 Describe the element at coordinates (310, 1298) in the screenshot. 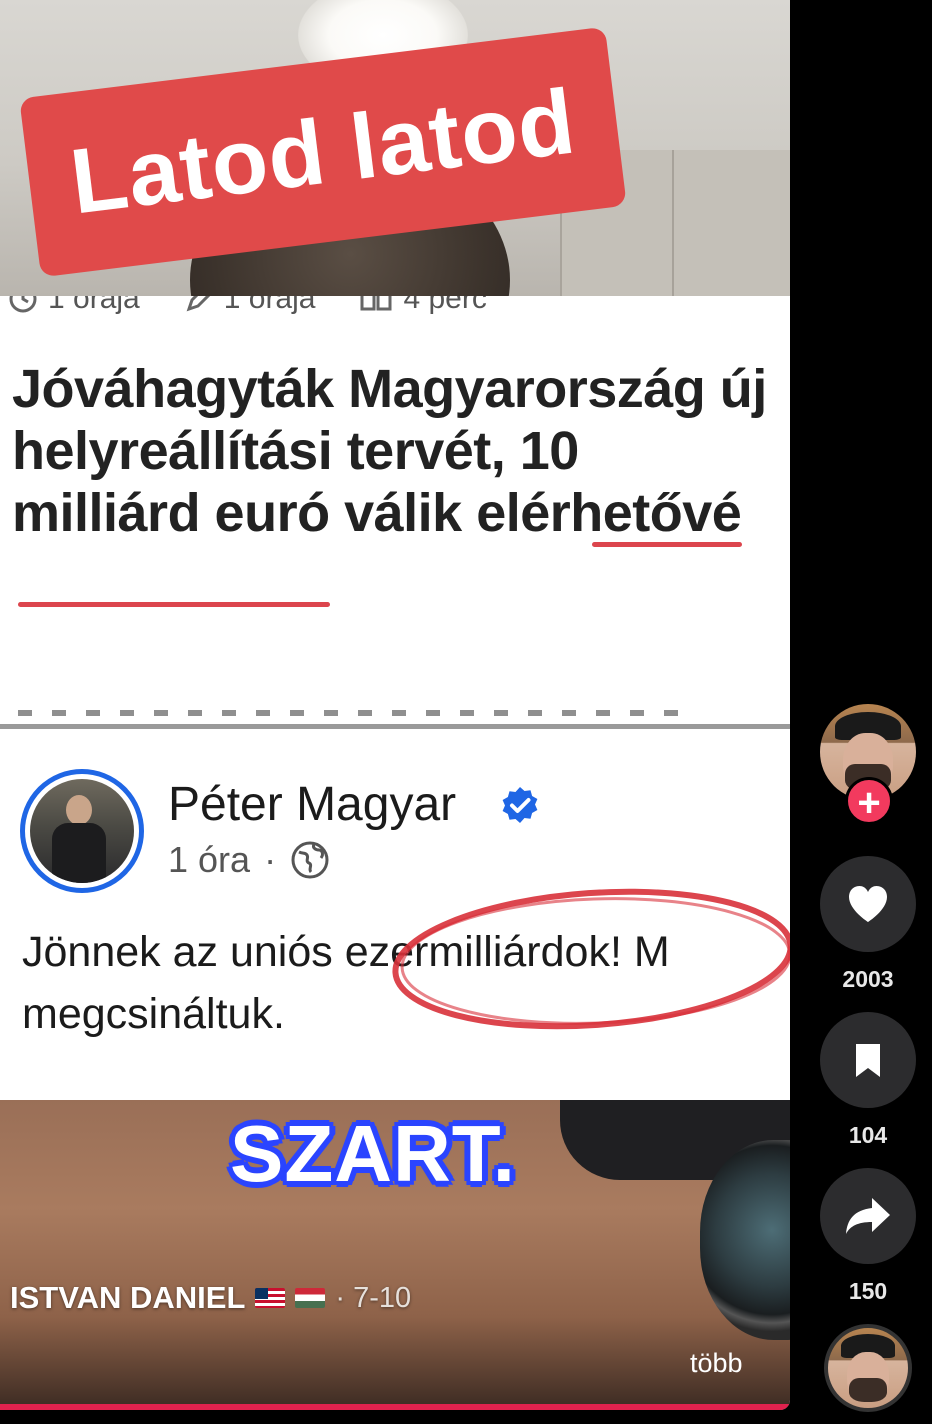

I see `hungary-flag-icon` at that location.